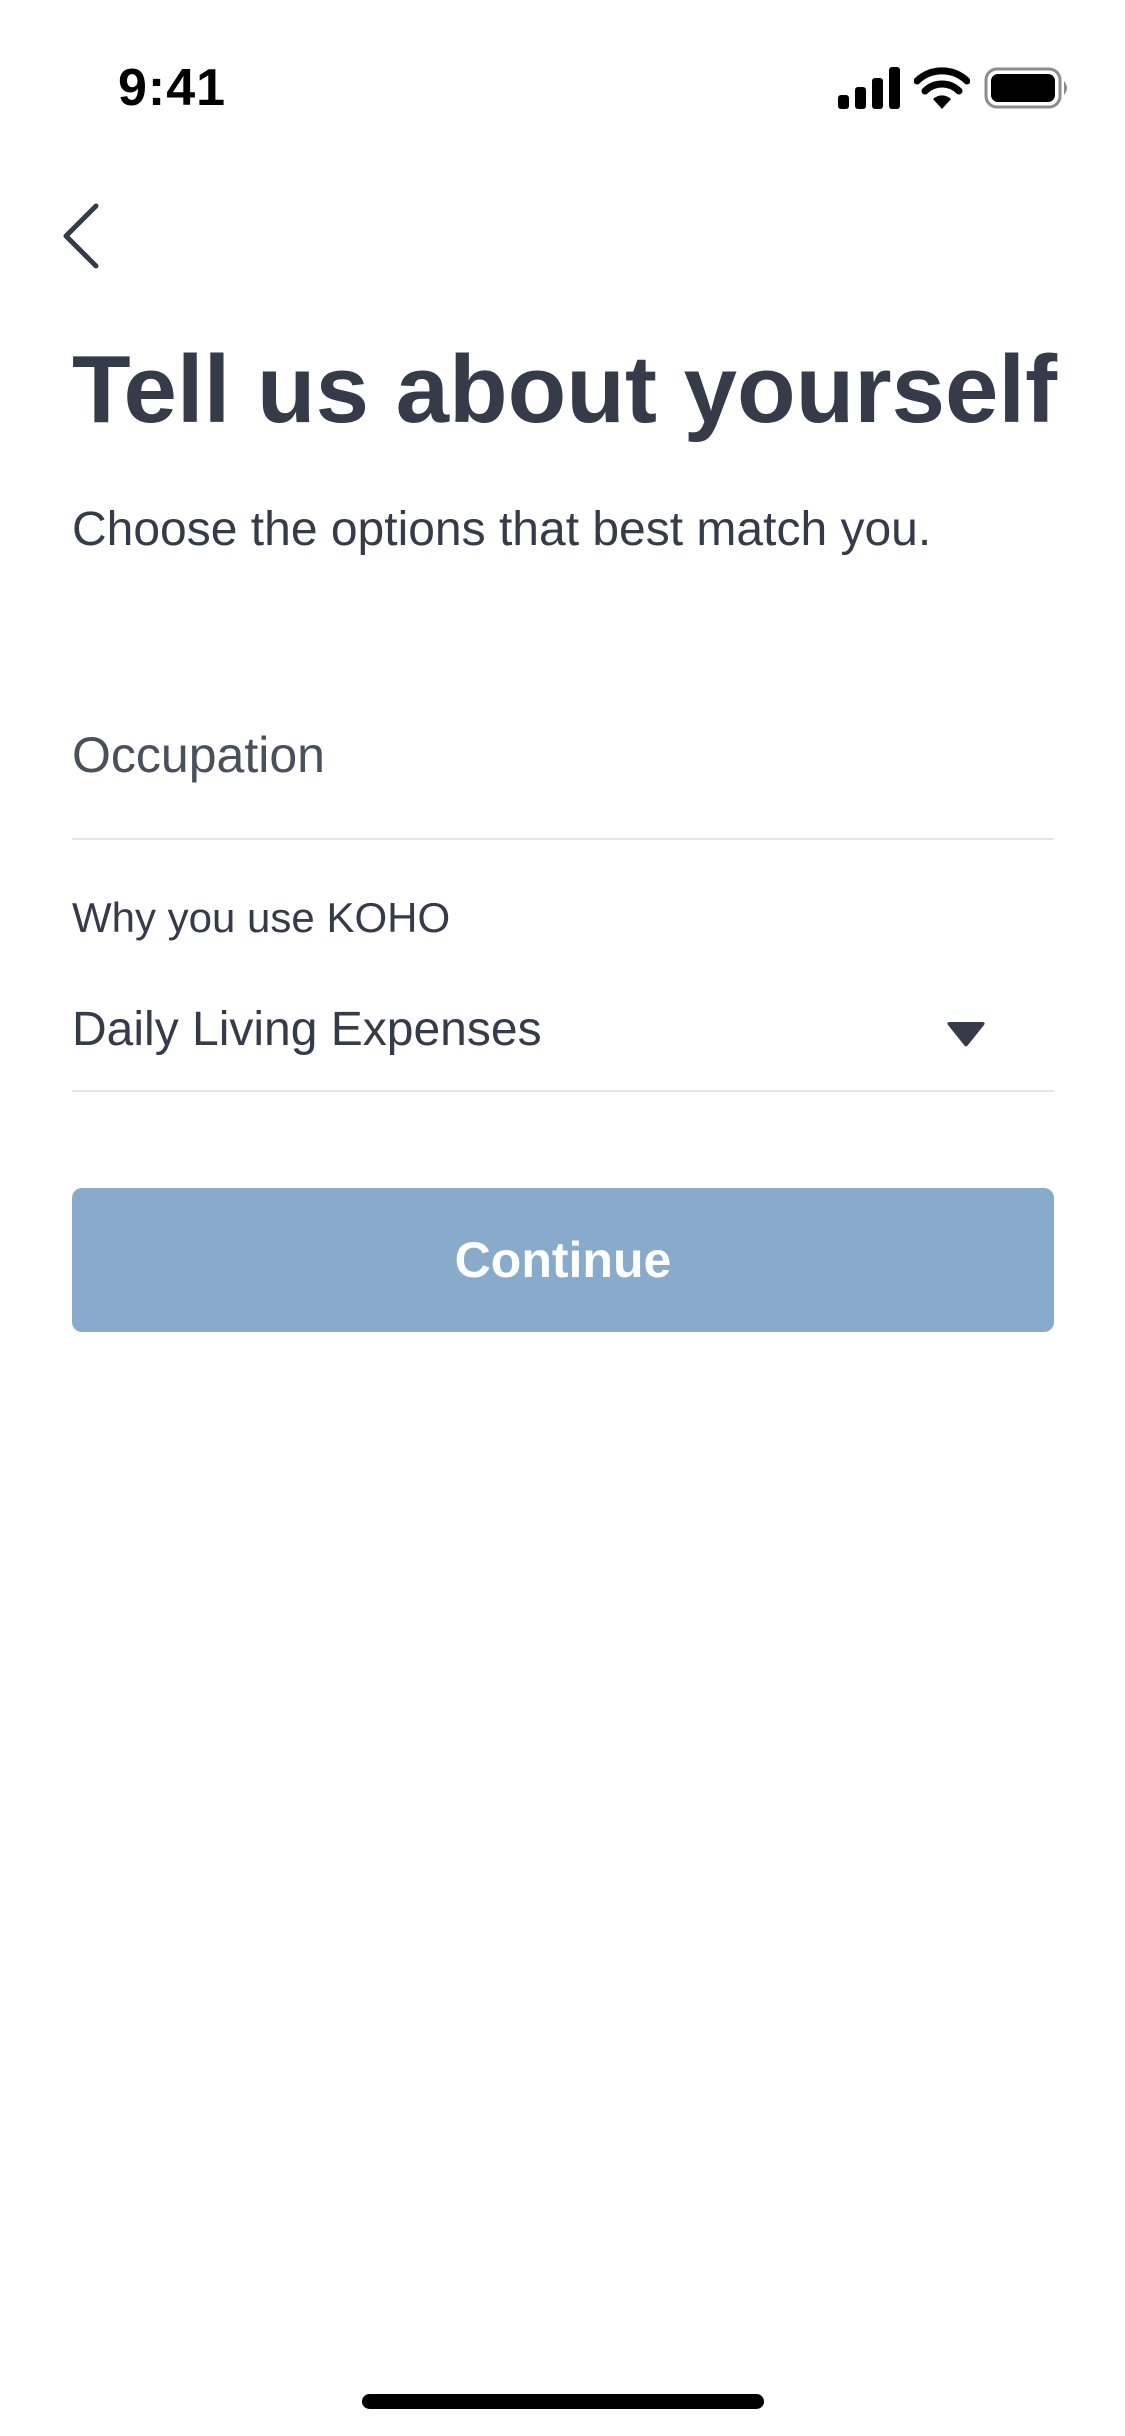 The height and width of the screenshot is (2436, 1125). What do you see at coordinates (565, 389) in the screenshot?
I see `page-title: Tell us about yourself` at bounding box center [565, 389].